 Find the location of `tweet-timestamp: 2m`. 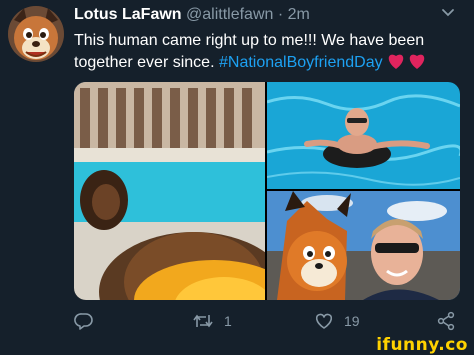

tweet-timestamp: 2m is located at coordinates (299, 14).